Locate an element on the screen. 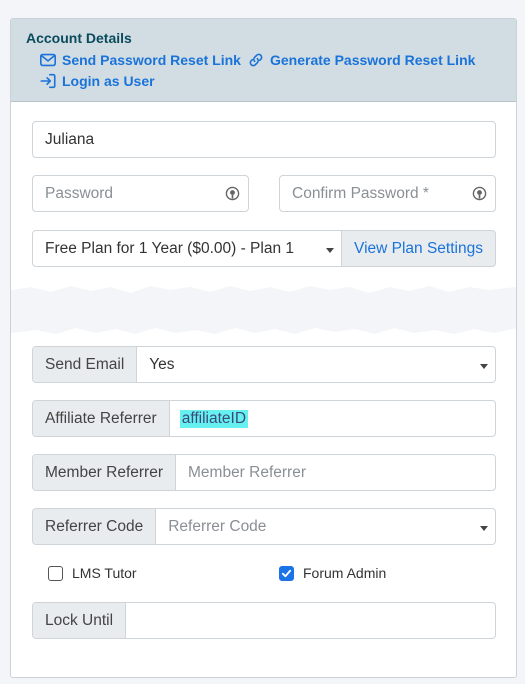  first-name-field: Juliana is located at coordinates (264, 139).